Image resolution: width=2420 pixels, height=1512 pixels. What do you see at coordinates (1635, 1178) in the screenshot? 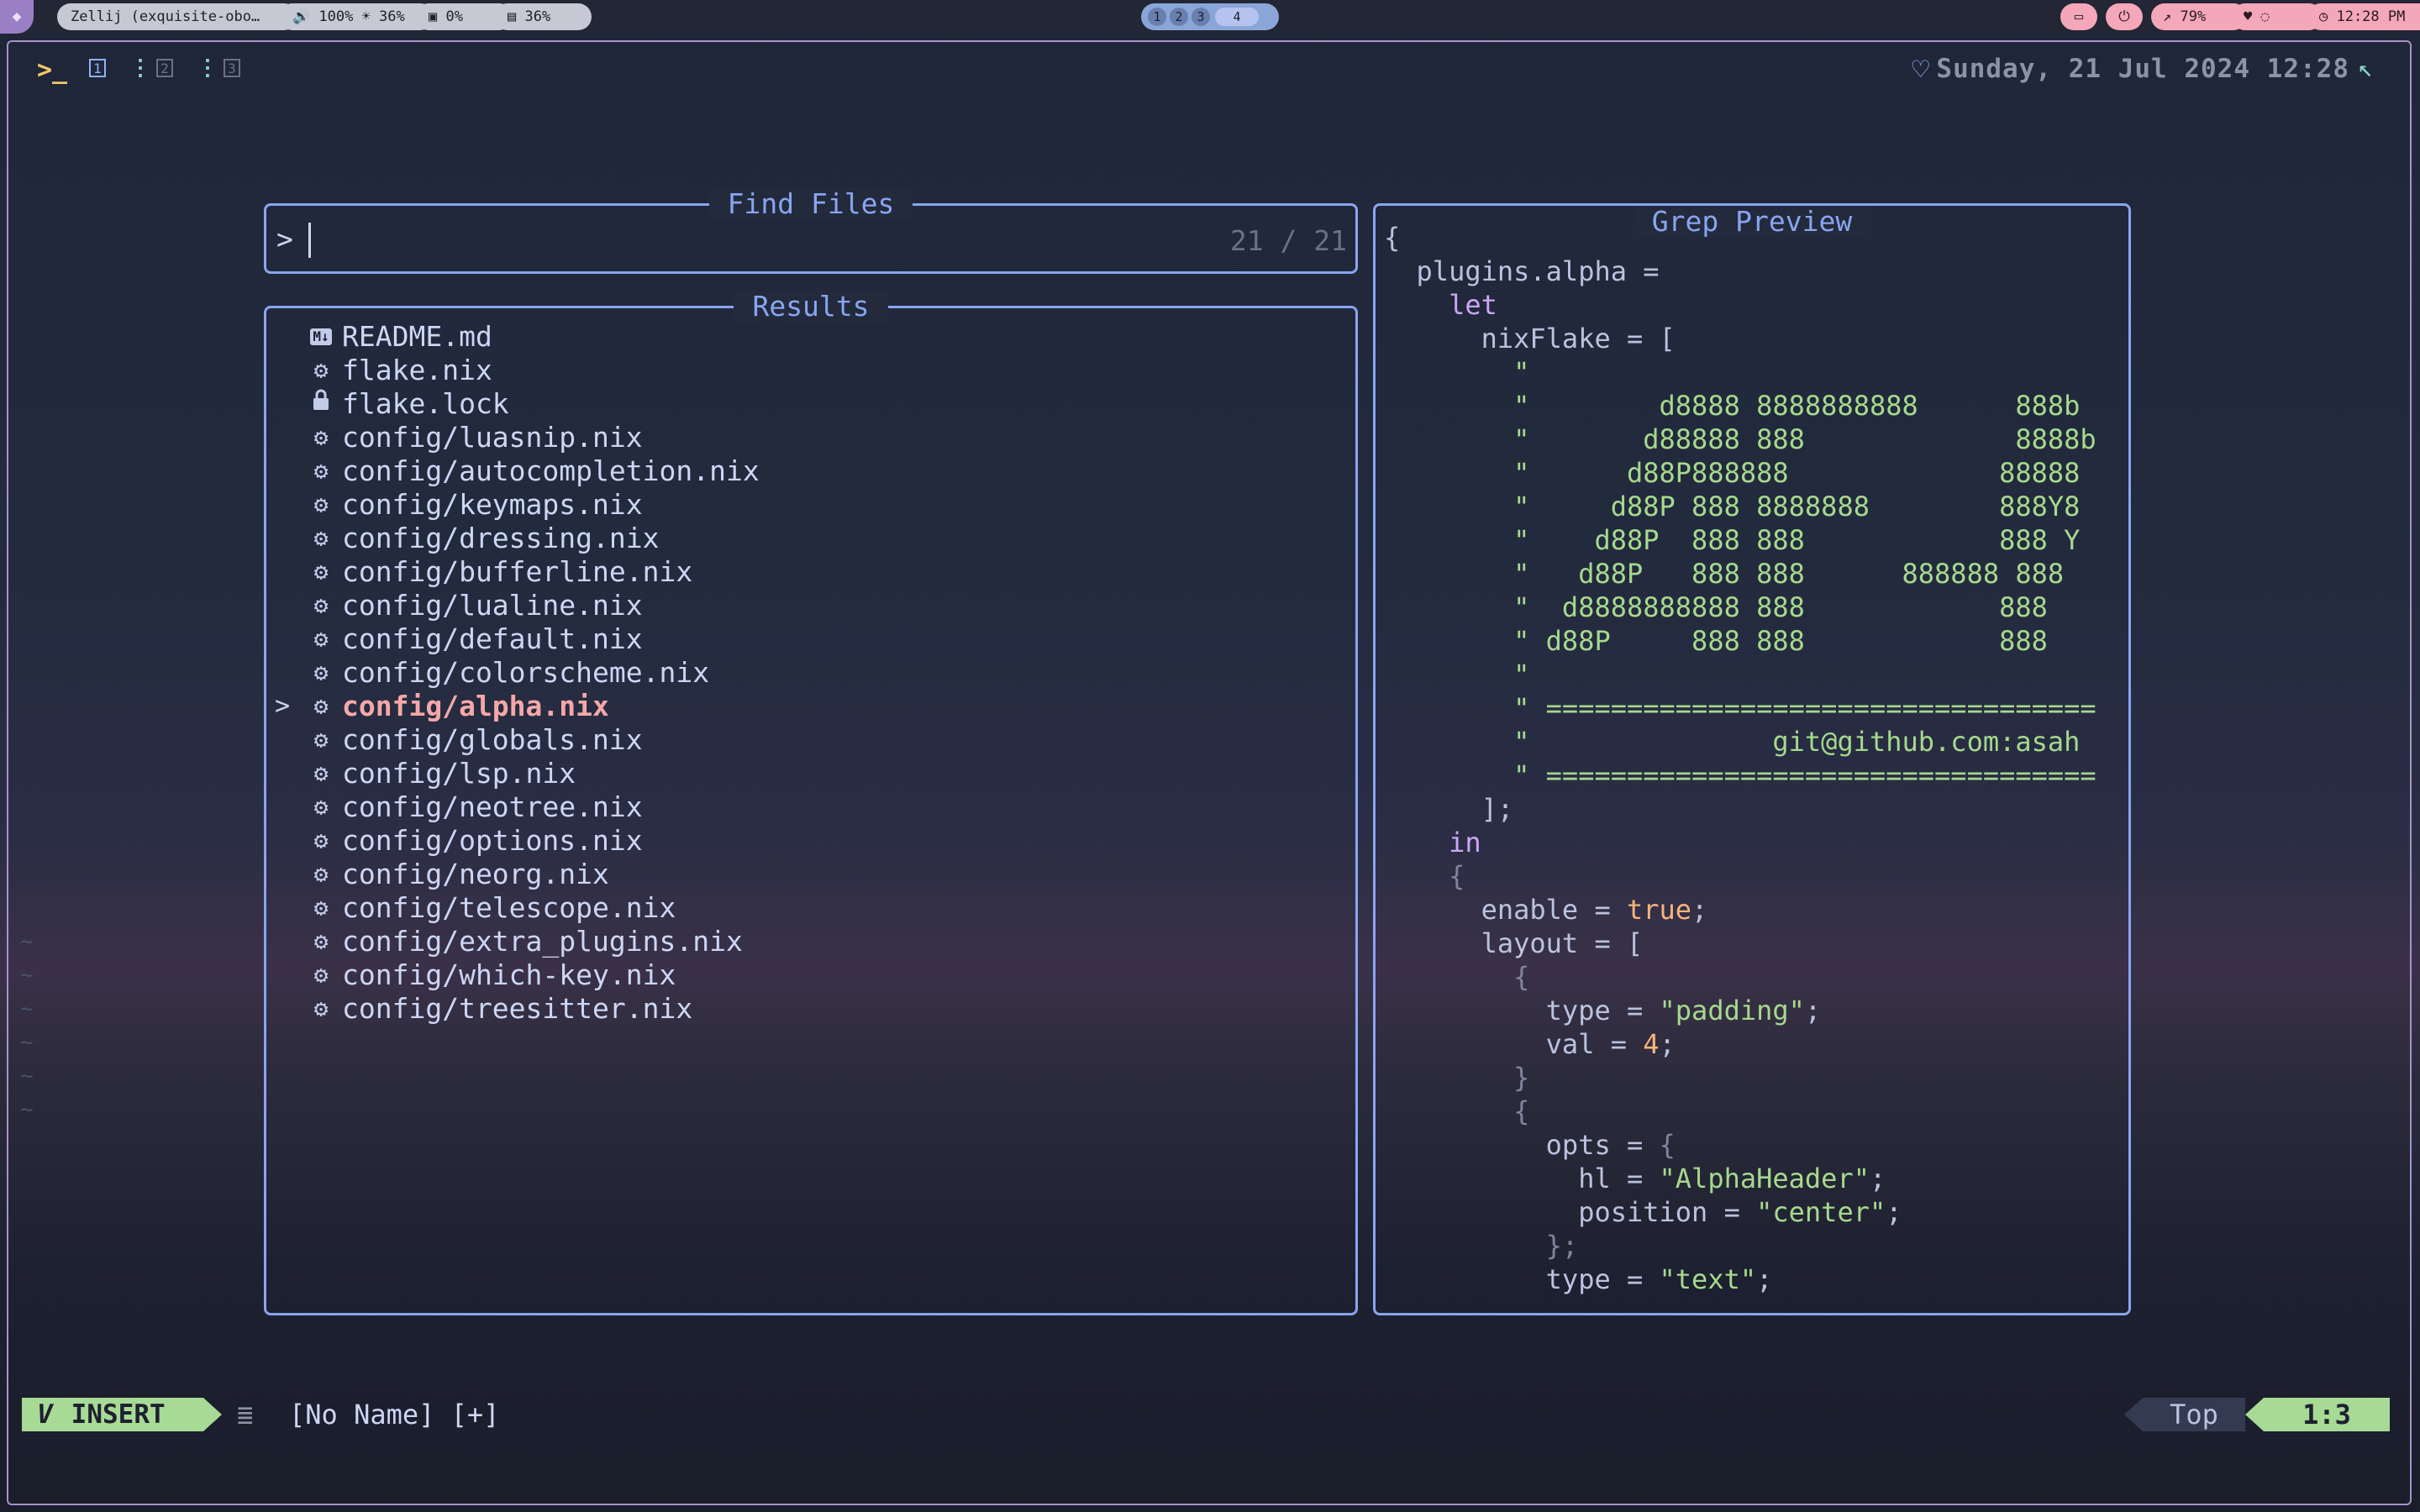
I see `code-line: hl = "AlphaHeader";` at bounding box center [1635, 1178].